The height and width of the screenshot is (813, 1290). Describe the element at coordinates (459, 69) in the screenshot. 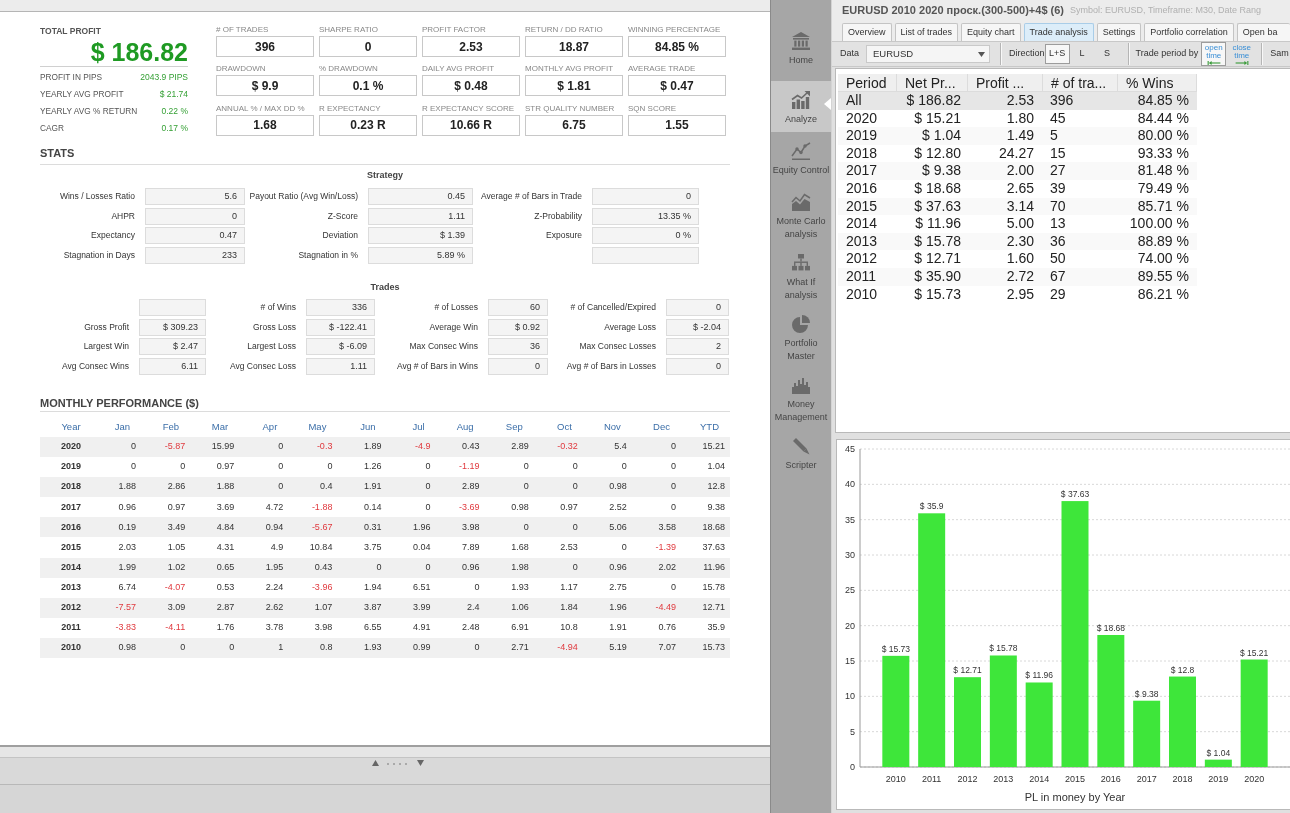

I see `metric-label: DAILY AVG PROFIT` at that location.